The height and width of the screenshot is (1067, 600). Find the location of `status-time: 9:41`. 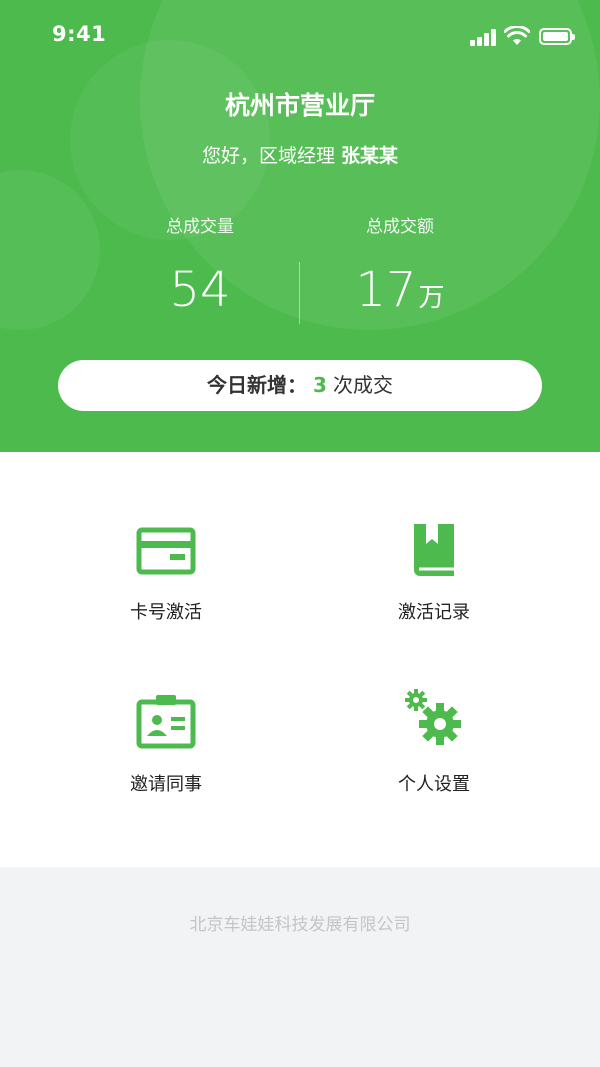

status-time: 9:41 is located at coordinates (79, 34).